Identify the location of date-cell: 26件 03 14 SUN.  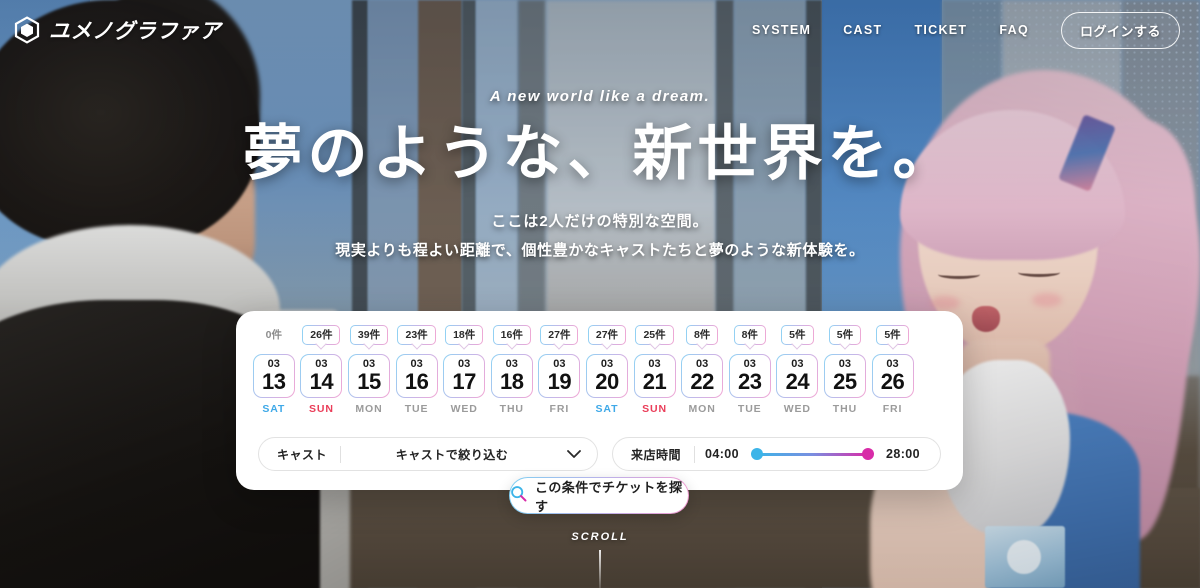
(322, 368).